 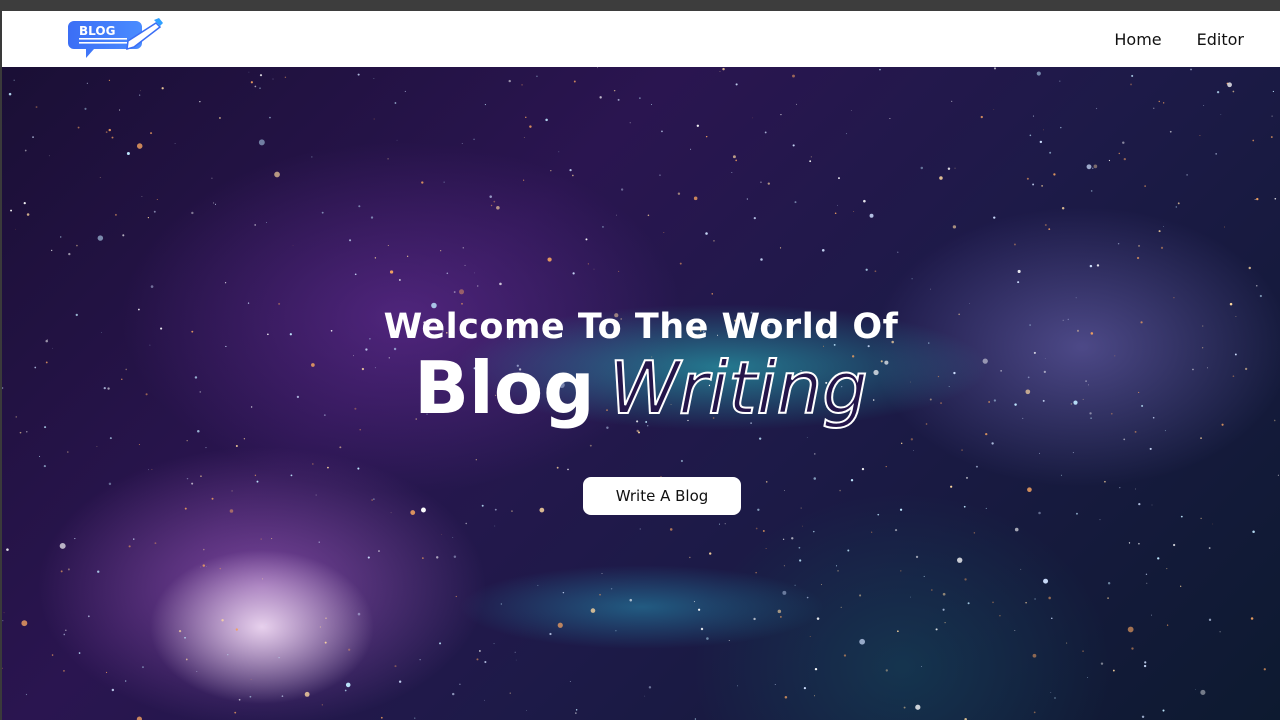 I want to click on hero-title-line2: Blog Writing, so click(x=641, y=388).